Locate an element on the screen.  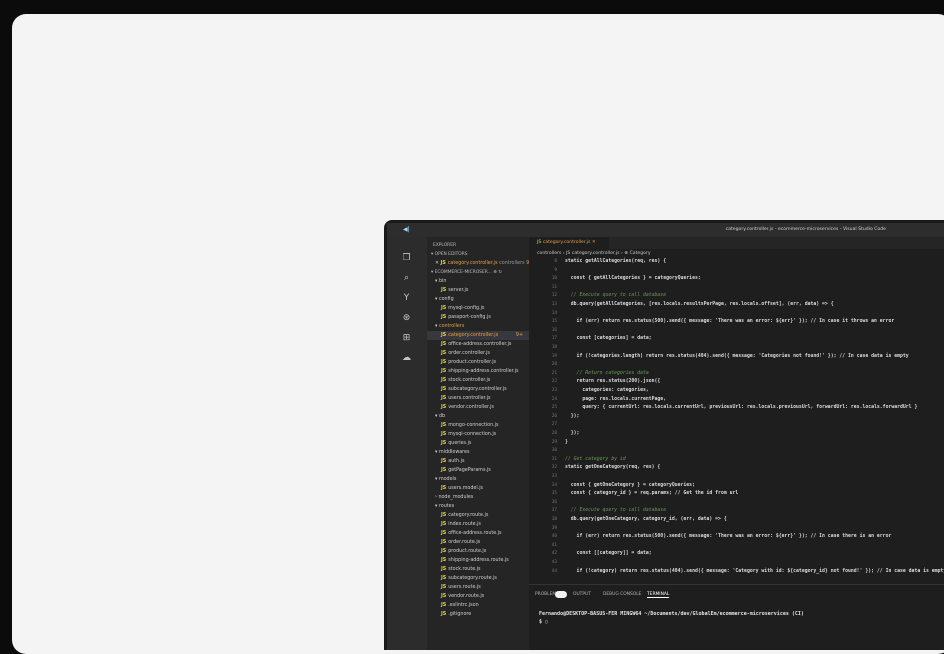
tree-item-label: passport-config.js is located at coordinates (469, 317).